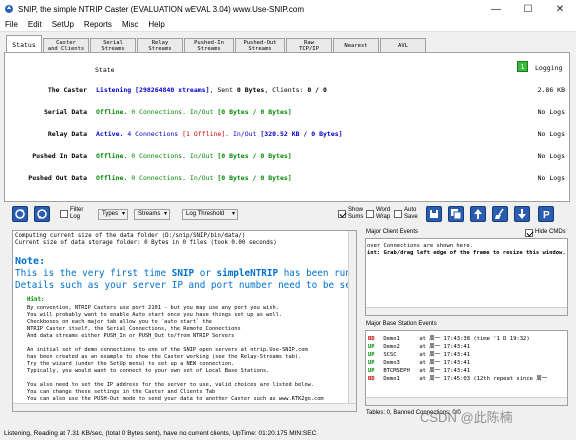  What do you see at coordinates (77, 213) in the screenshot?
I see `filter-log-label: Filter Log` at bounding box center [77, 213].